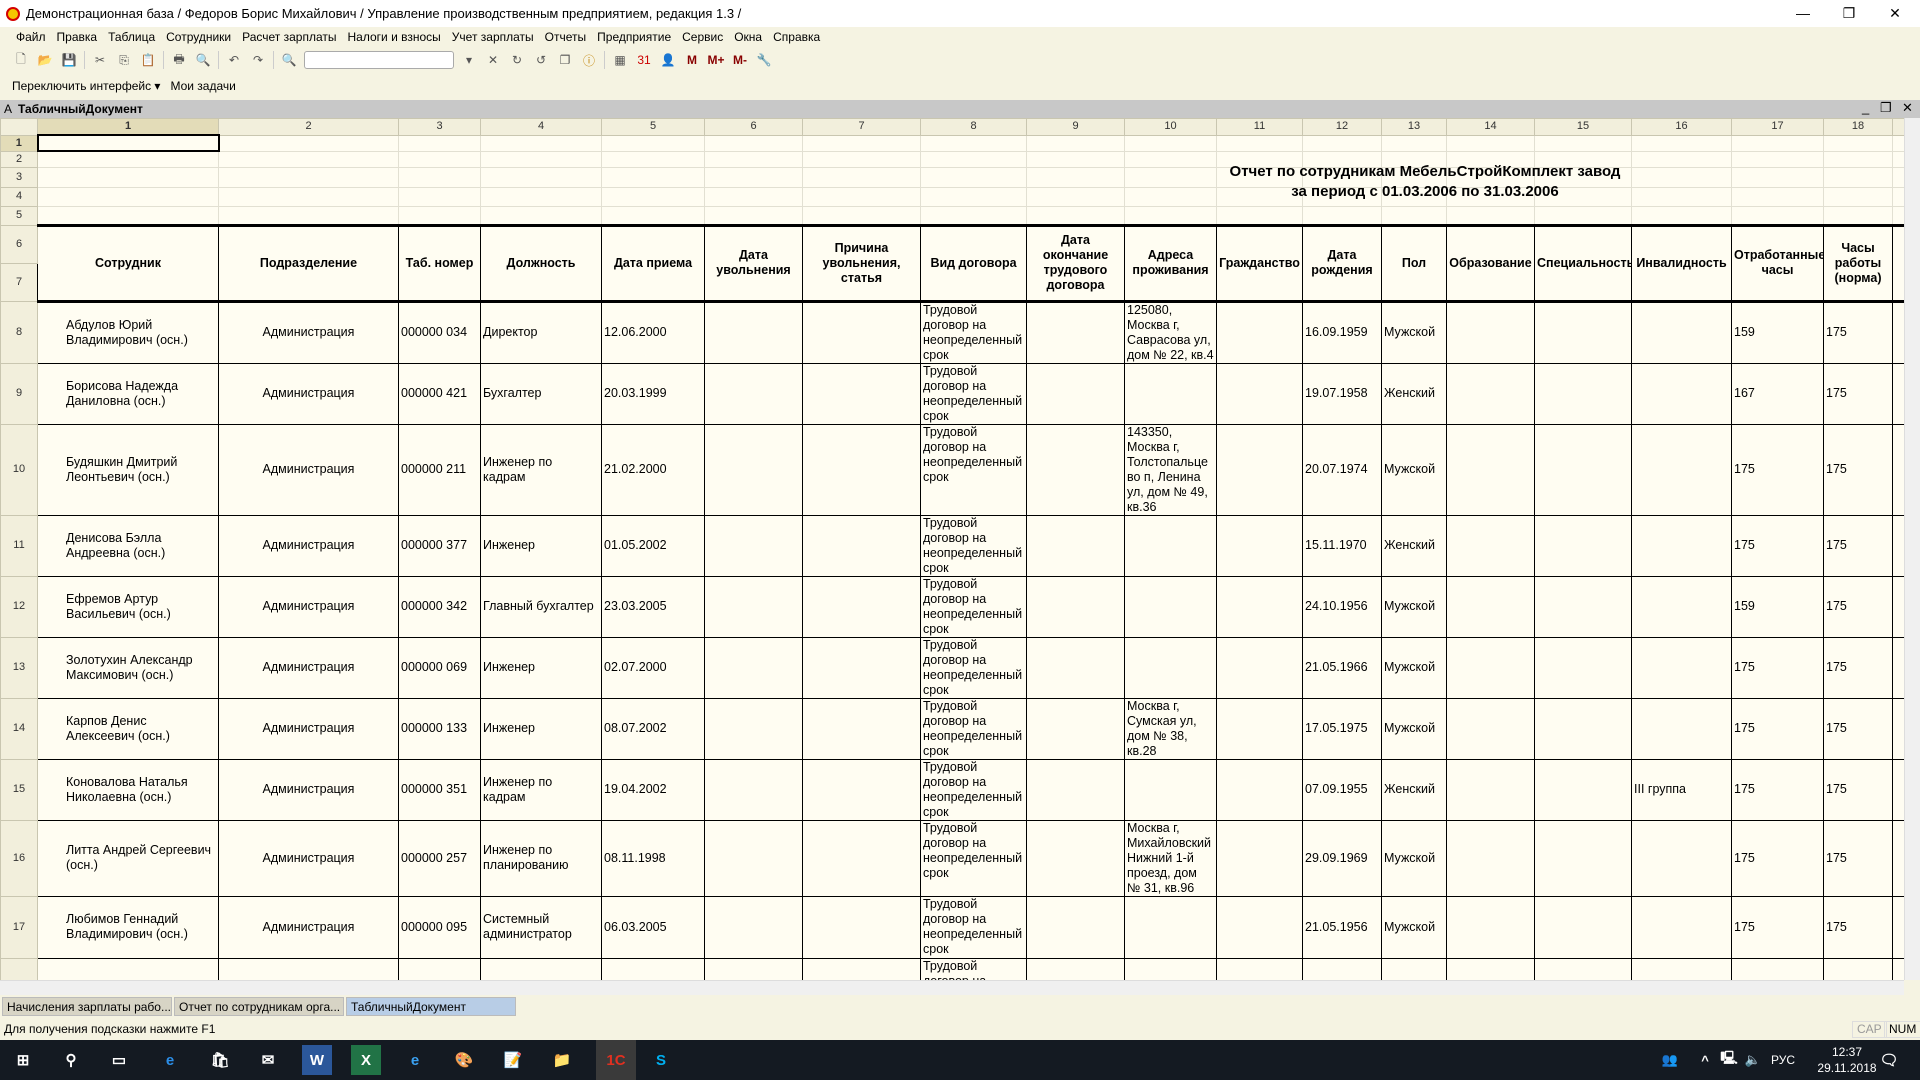 Image resolution: width=1920 pixels, height=1080 pixels. I want to click on table-cell: Любимов Геннадий Владимирович (осн.), so click(128, 927).